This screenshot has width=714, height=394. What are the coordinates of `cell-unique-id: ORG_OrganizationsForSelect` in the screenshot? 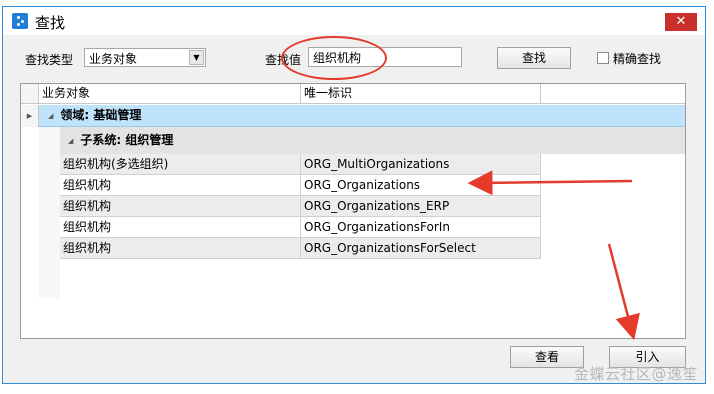 It's located at (421, 248).